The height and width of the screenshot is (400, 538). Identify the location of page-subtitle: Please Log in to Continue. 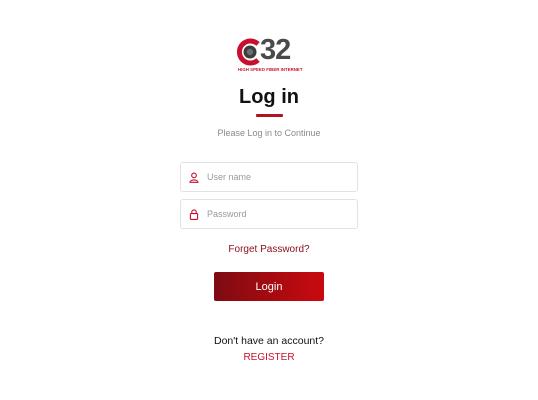
(269, 133).